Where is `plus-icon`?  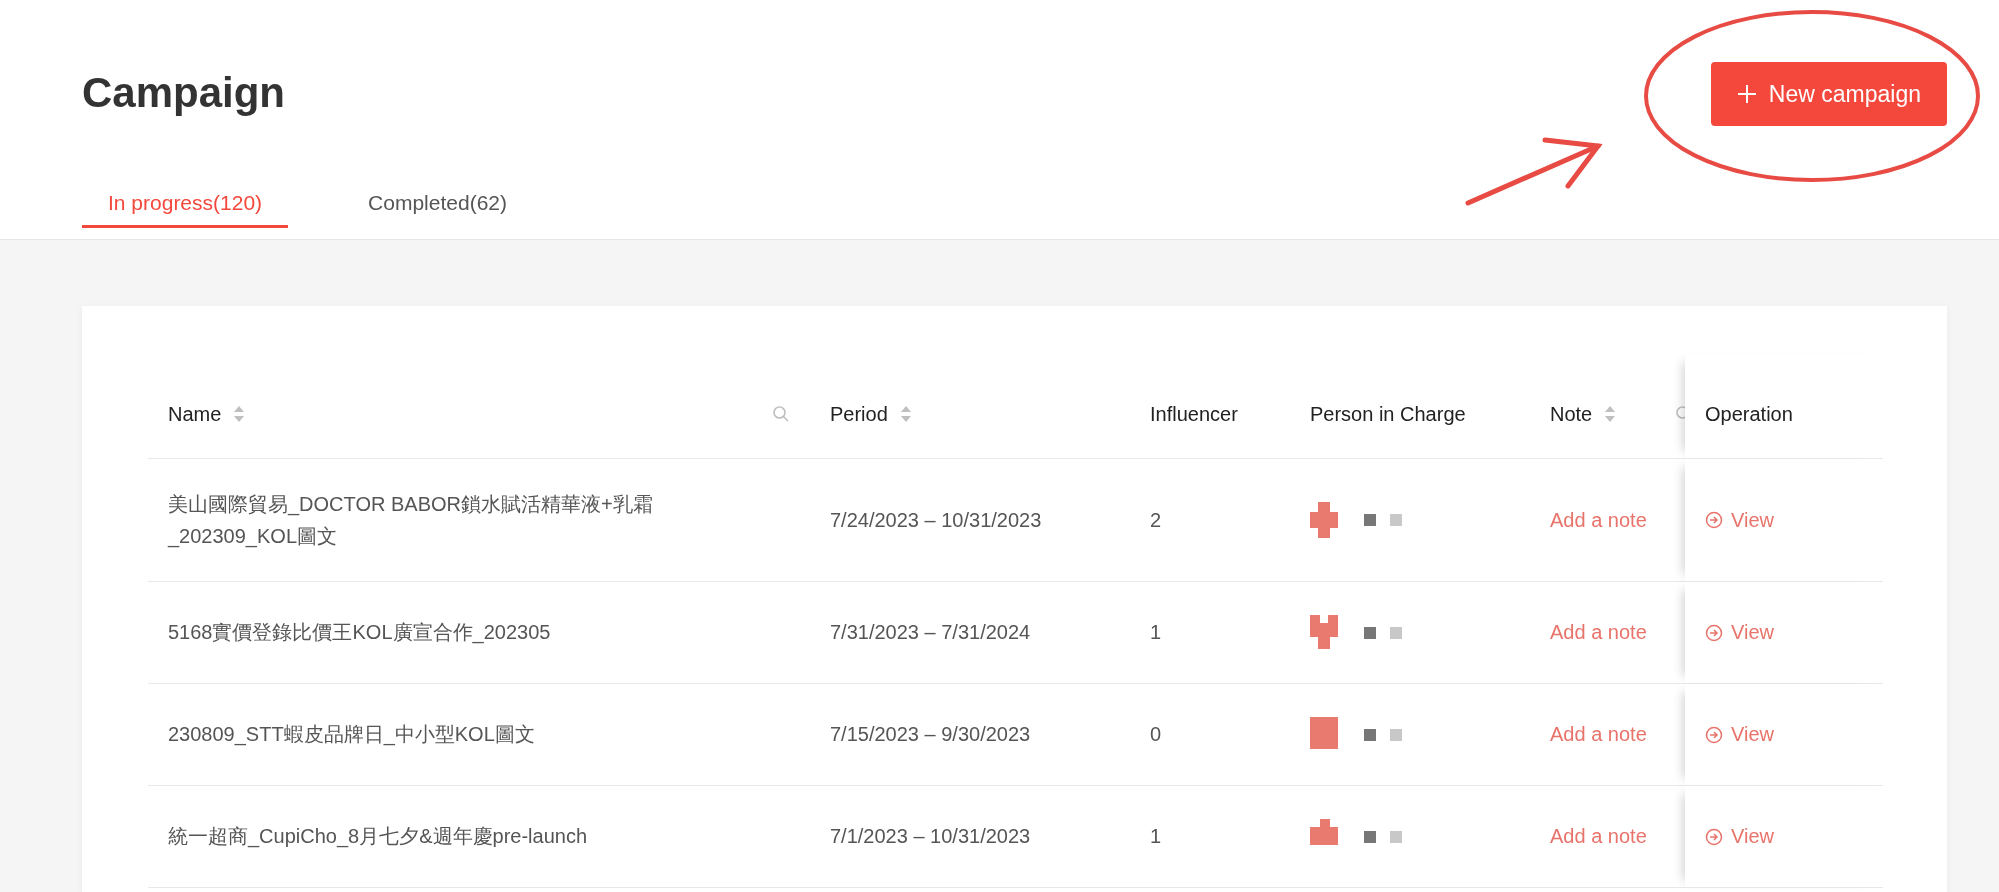 plus-icon is located at coordinates (1746, 94).